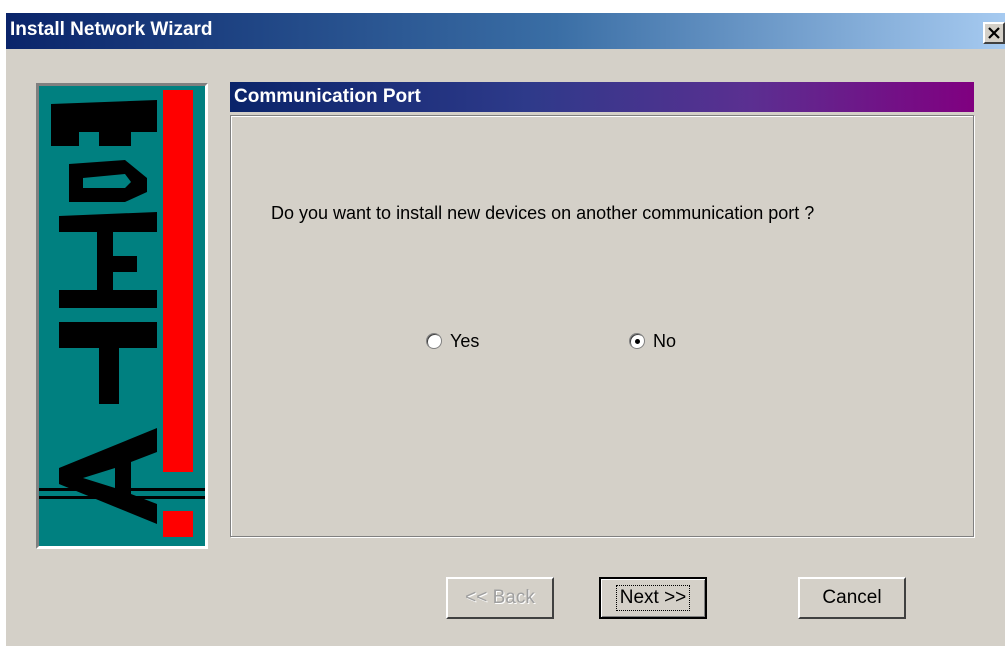  Describe the element at coordinates (652, 341) in the screenshot. I see `no-radio: No` at that location.